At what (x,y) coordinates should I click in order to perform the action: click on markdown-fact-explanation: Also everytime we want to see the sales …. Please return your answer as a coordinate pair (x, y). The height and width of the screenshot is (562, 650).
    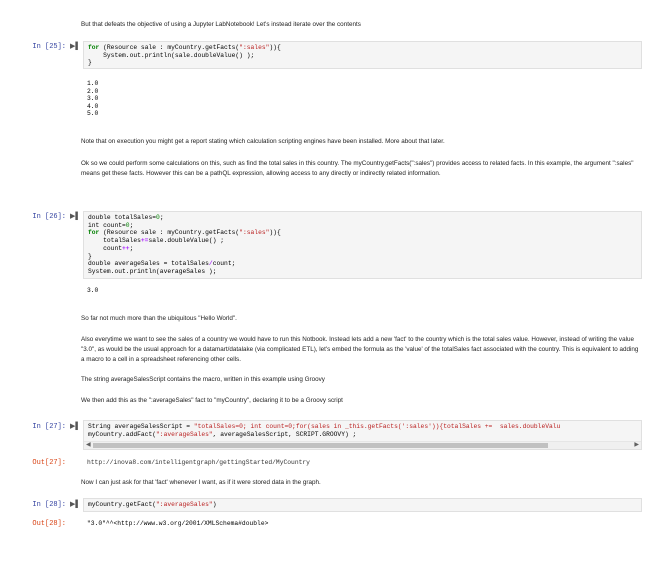
    Looking at the image, I should click on (360, 349).